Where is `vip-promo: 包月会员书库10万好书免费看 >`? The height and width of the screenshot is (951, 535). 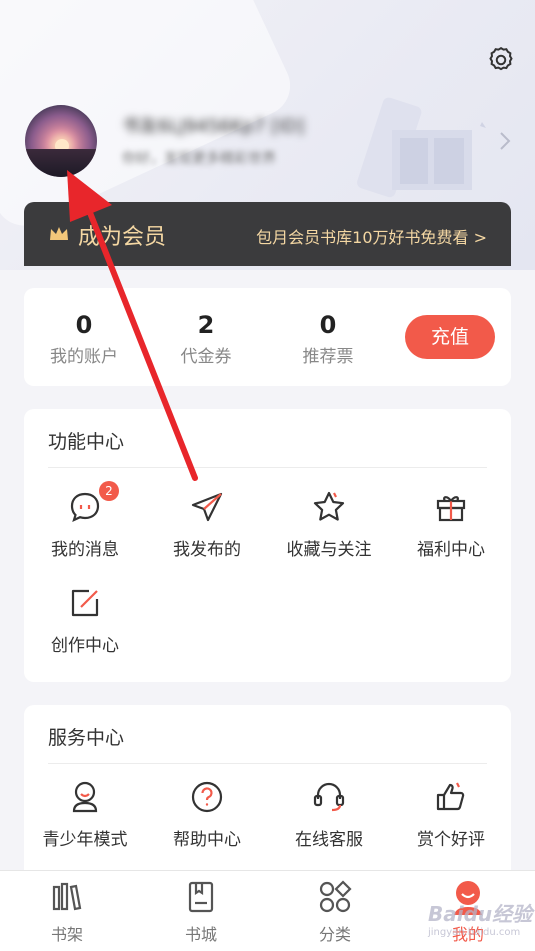
vip-promo: 包月会员书库10万好书免费看 > is located at coordinates (371, 236).